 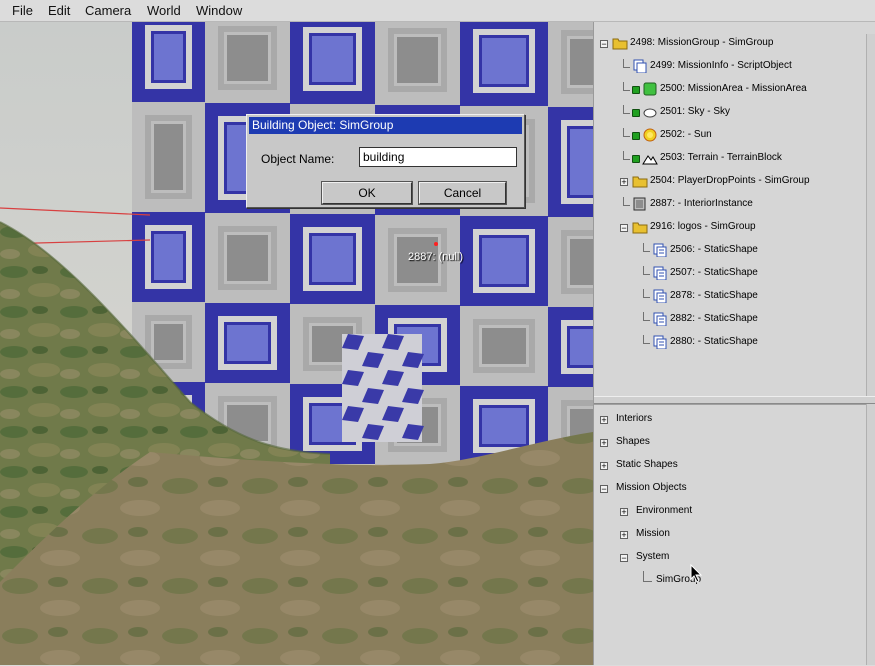 I want to click on mission-area-icon, so click(x=650, y=89).